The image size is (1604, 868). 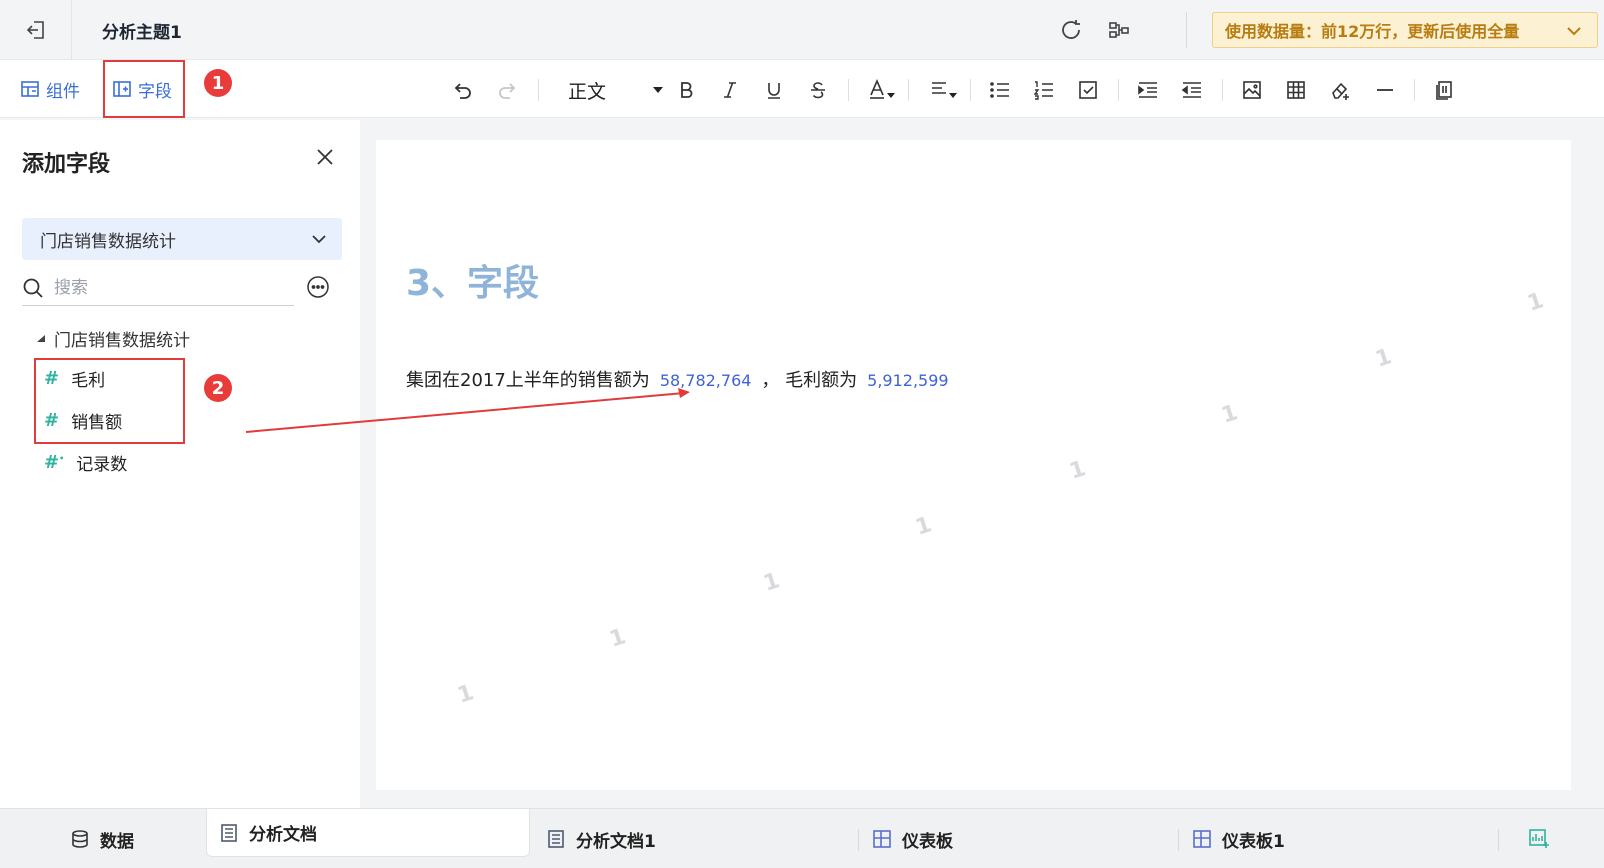 I want to click on close-icon, so click(x=325, y=157).